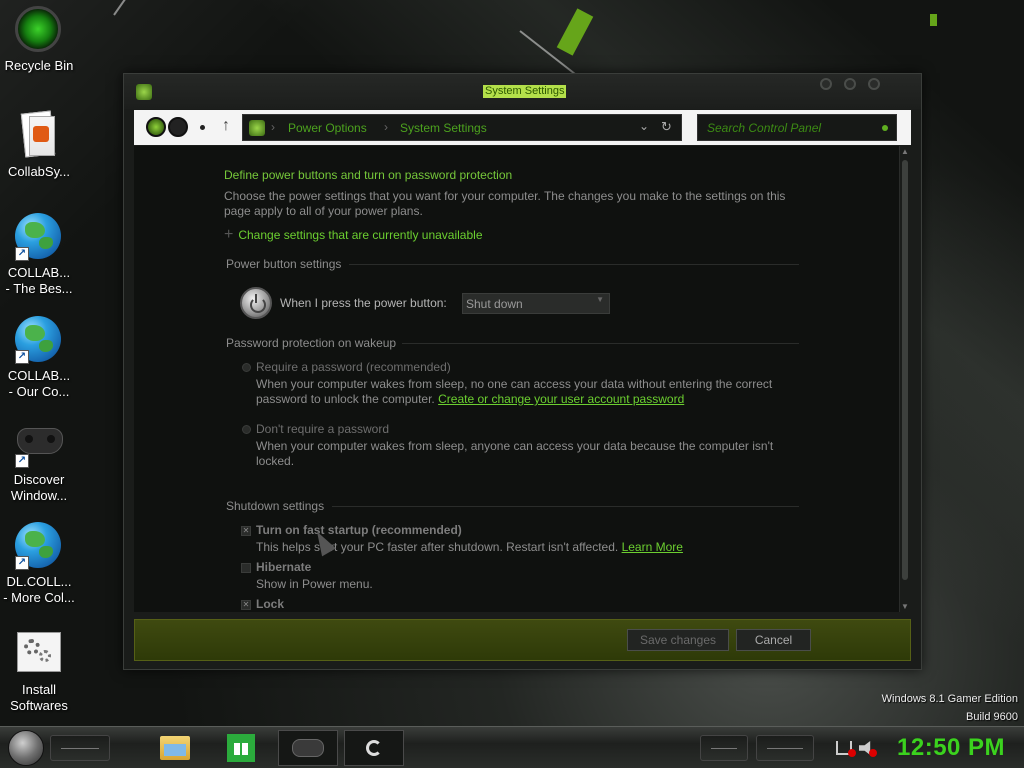  I want to click on vertical-scrollbar: ▲ ▼, so click(905, 379).